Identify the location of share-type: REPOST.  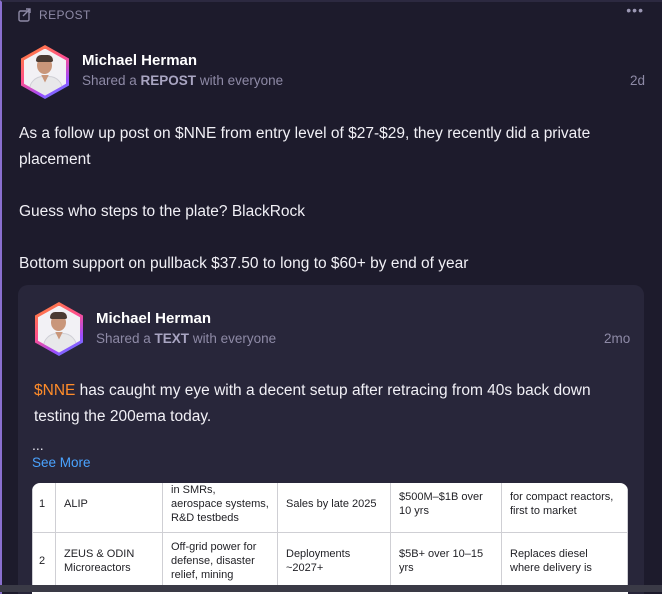
(168, 80).